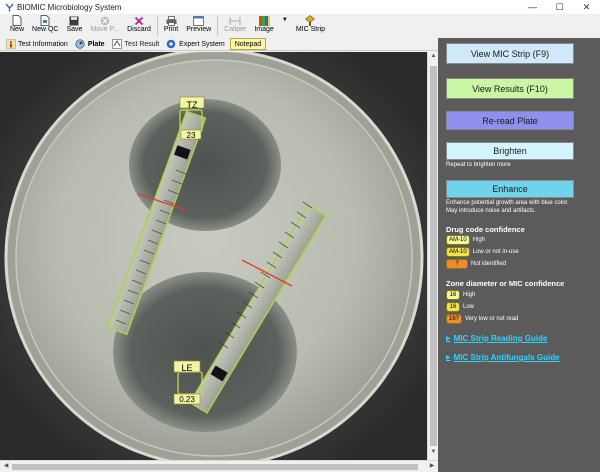 This screenshot has height=472, width=600. I want to click on move-icon, so click(105, 20).